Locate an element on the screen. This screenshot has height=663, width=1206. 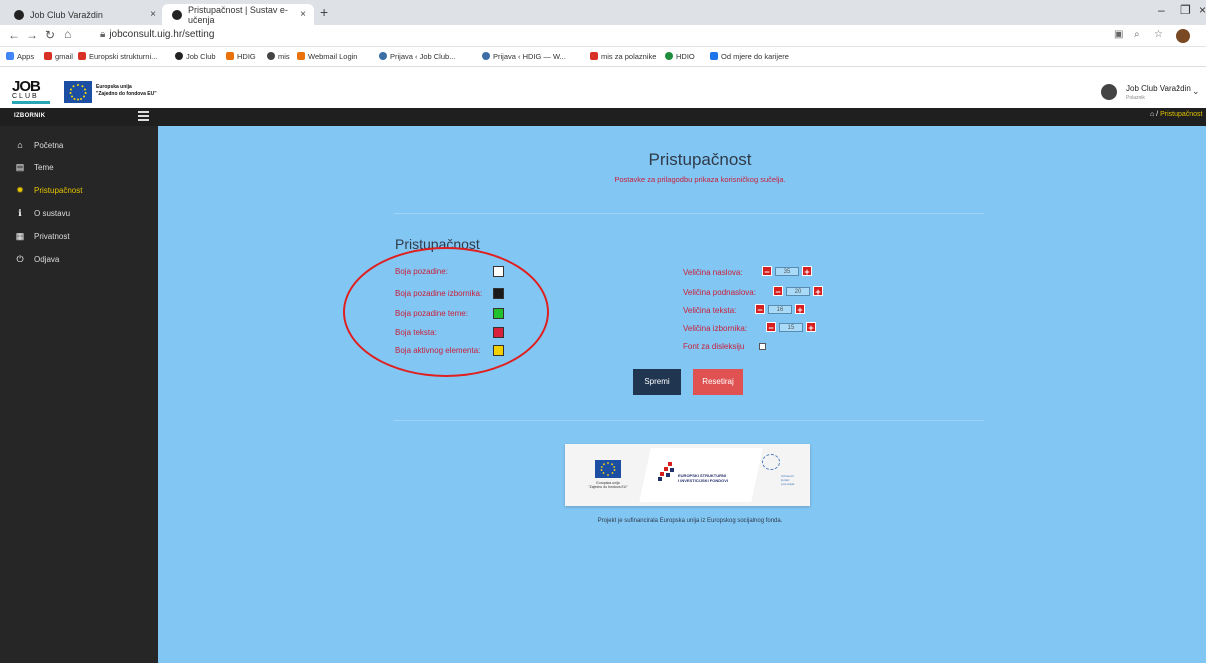
sidebar-item-privatnost: ▦ Privatnost is located at coordinates (42, 236).